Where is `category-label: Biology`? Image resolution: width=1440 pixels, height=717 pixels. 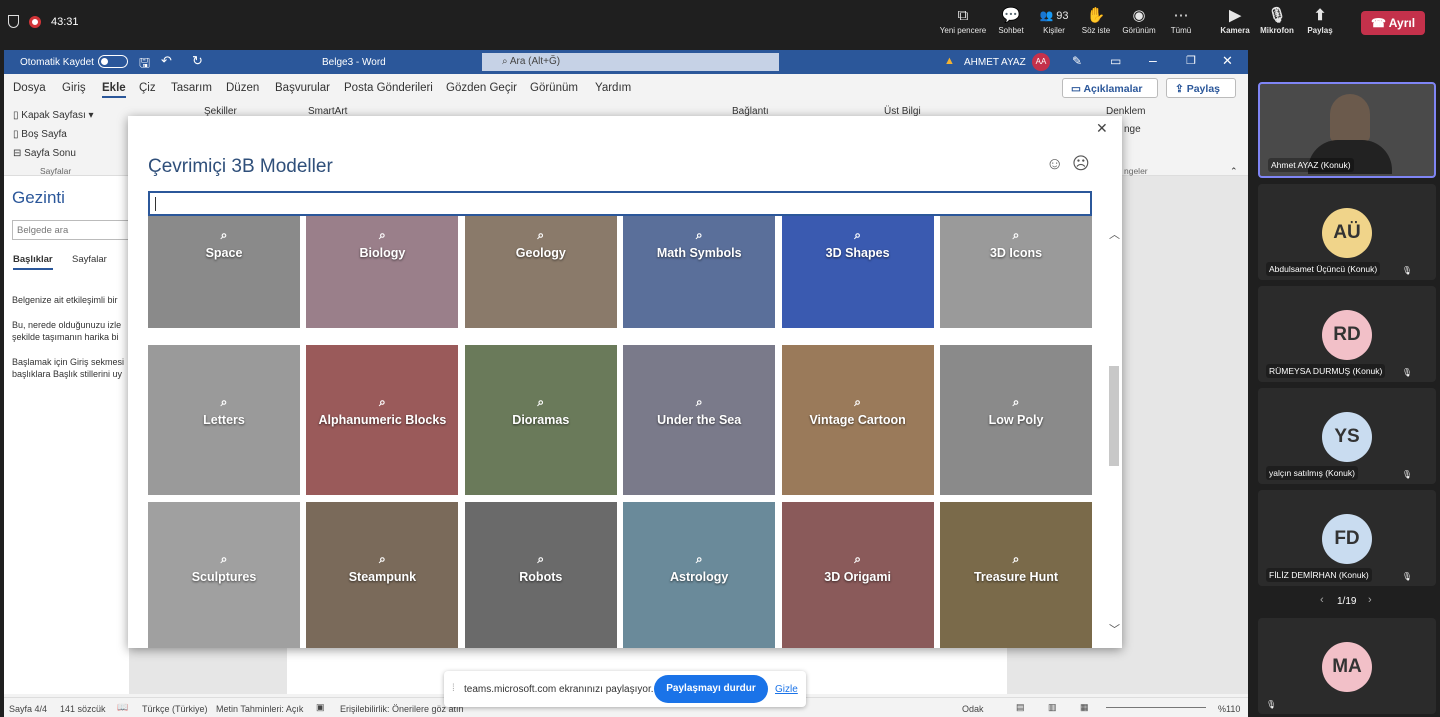 category-label: Biology is located at coordinates (382, 253).